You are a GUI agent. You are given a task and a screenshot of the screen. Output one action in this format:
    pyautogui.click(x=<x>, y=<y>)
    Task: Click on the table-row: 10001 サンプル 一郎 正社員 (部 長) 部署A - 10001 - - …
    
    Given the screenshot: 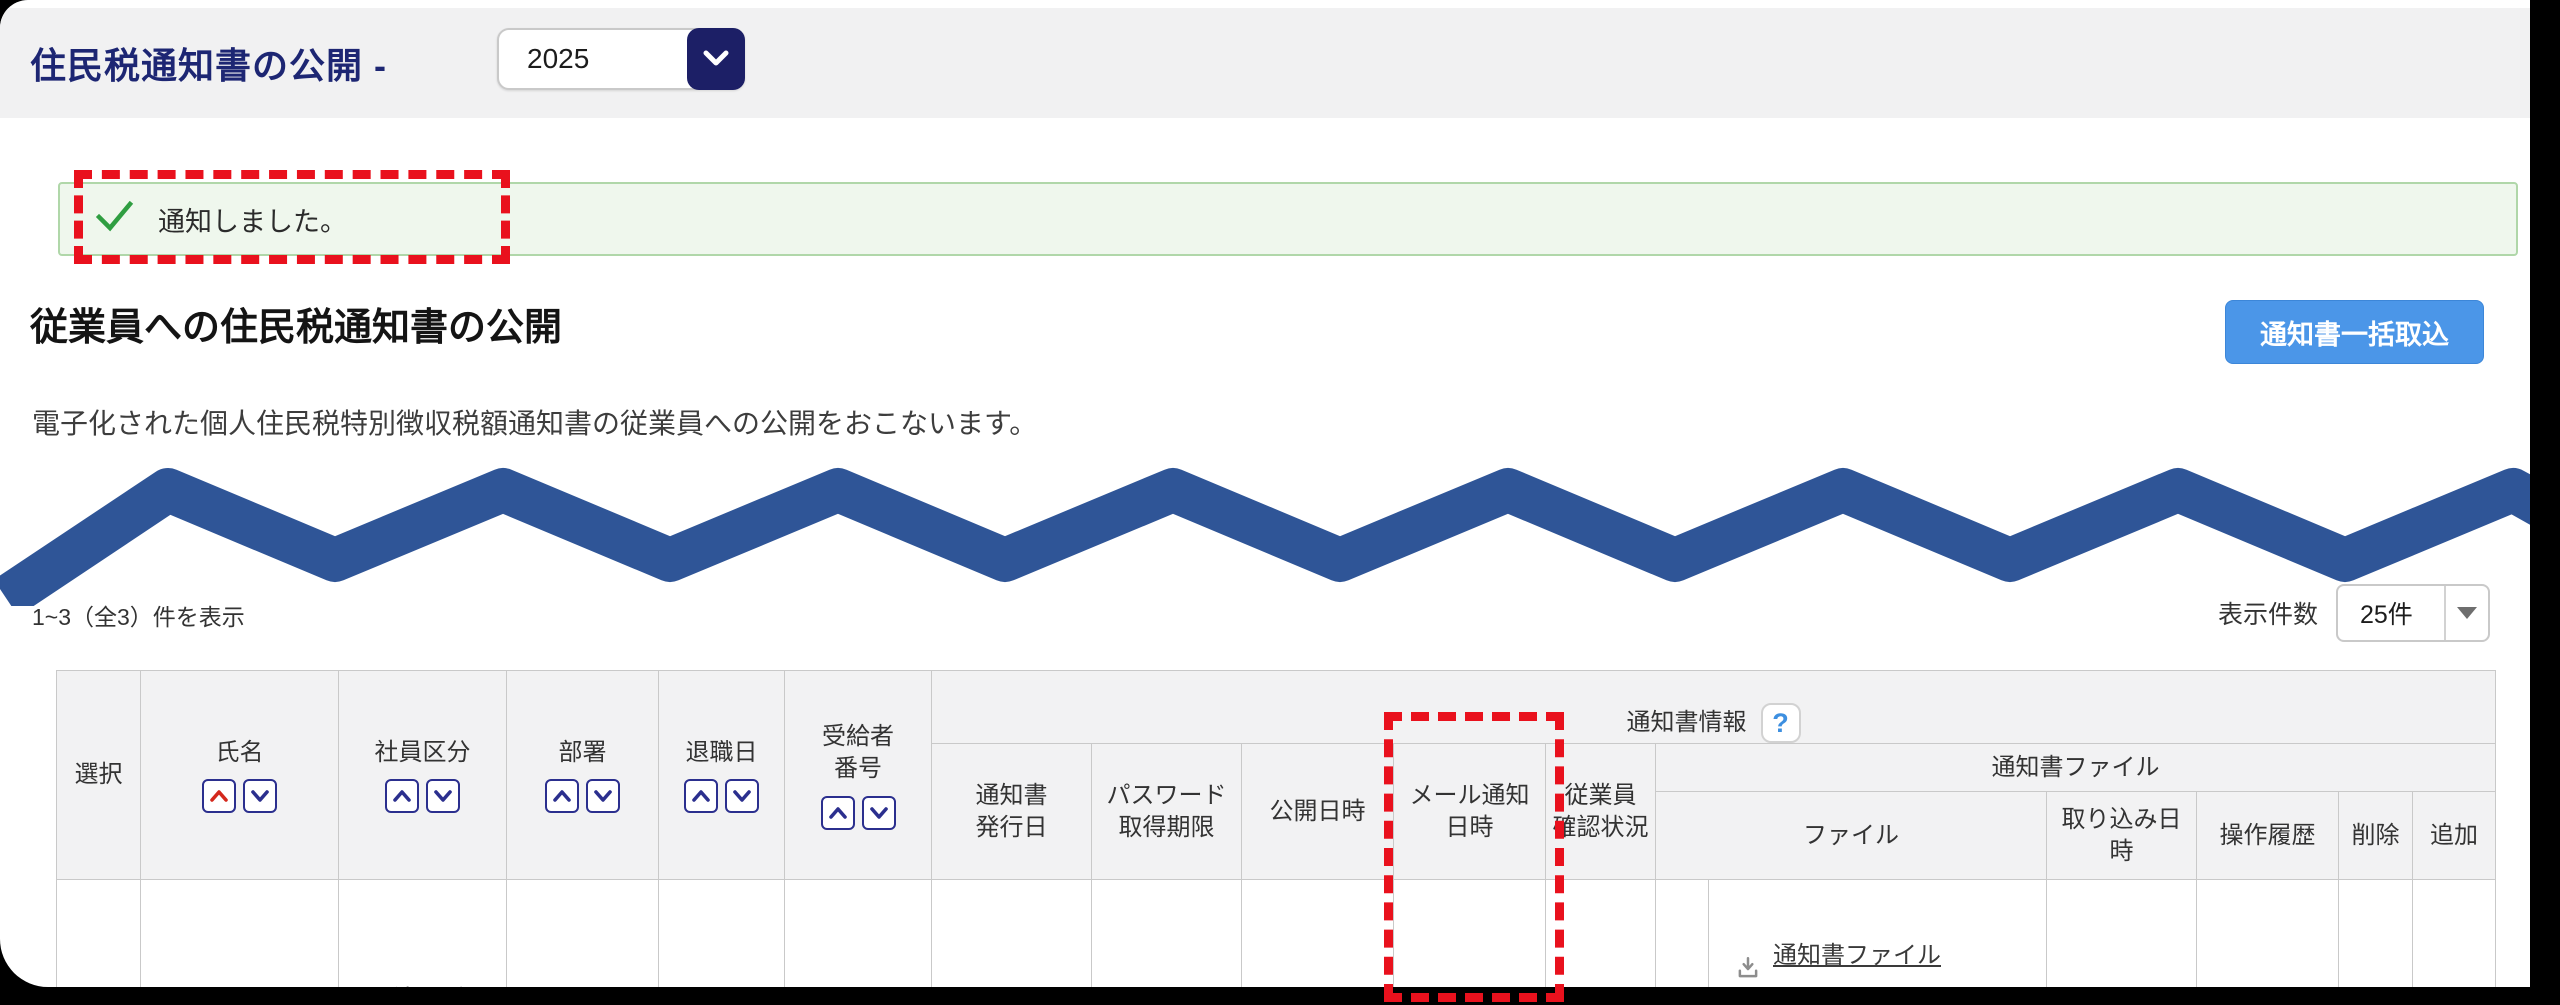 What is the action you would take?
    pyautogui.click(x=1276, y=933)
    